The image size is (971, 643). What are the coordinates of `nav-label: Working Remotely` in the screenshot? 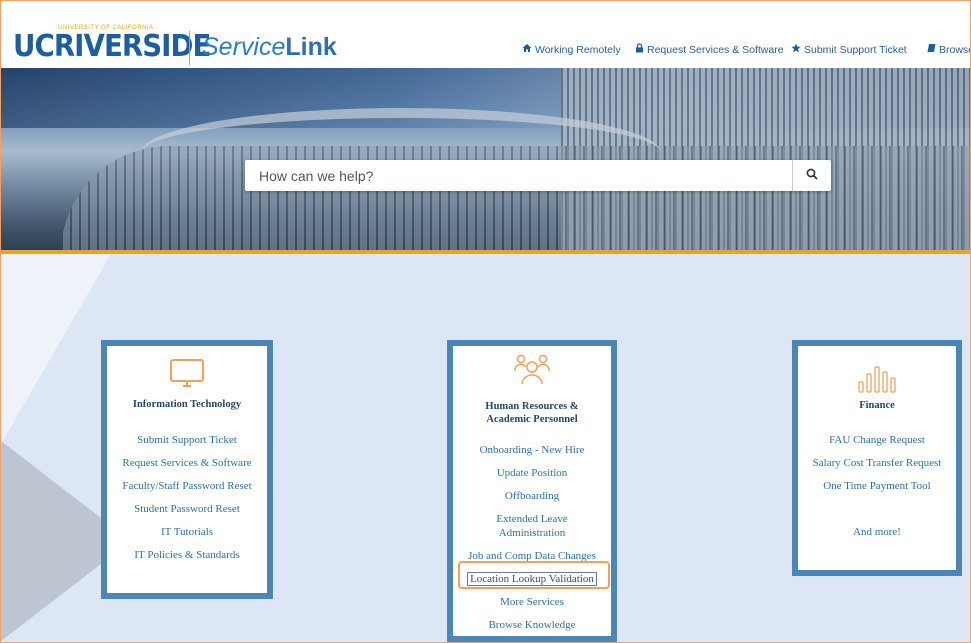 It's located at (578, 49).